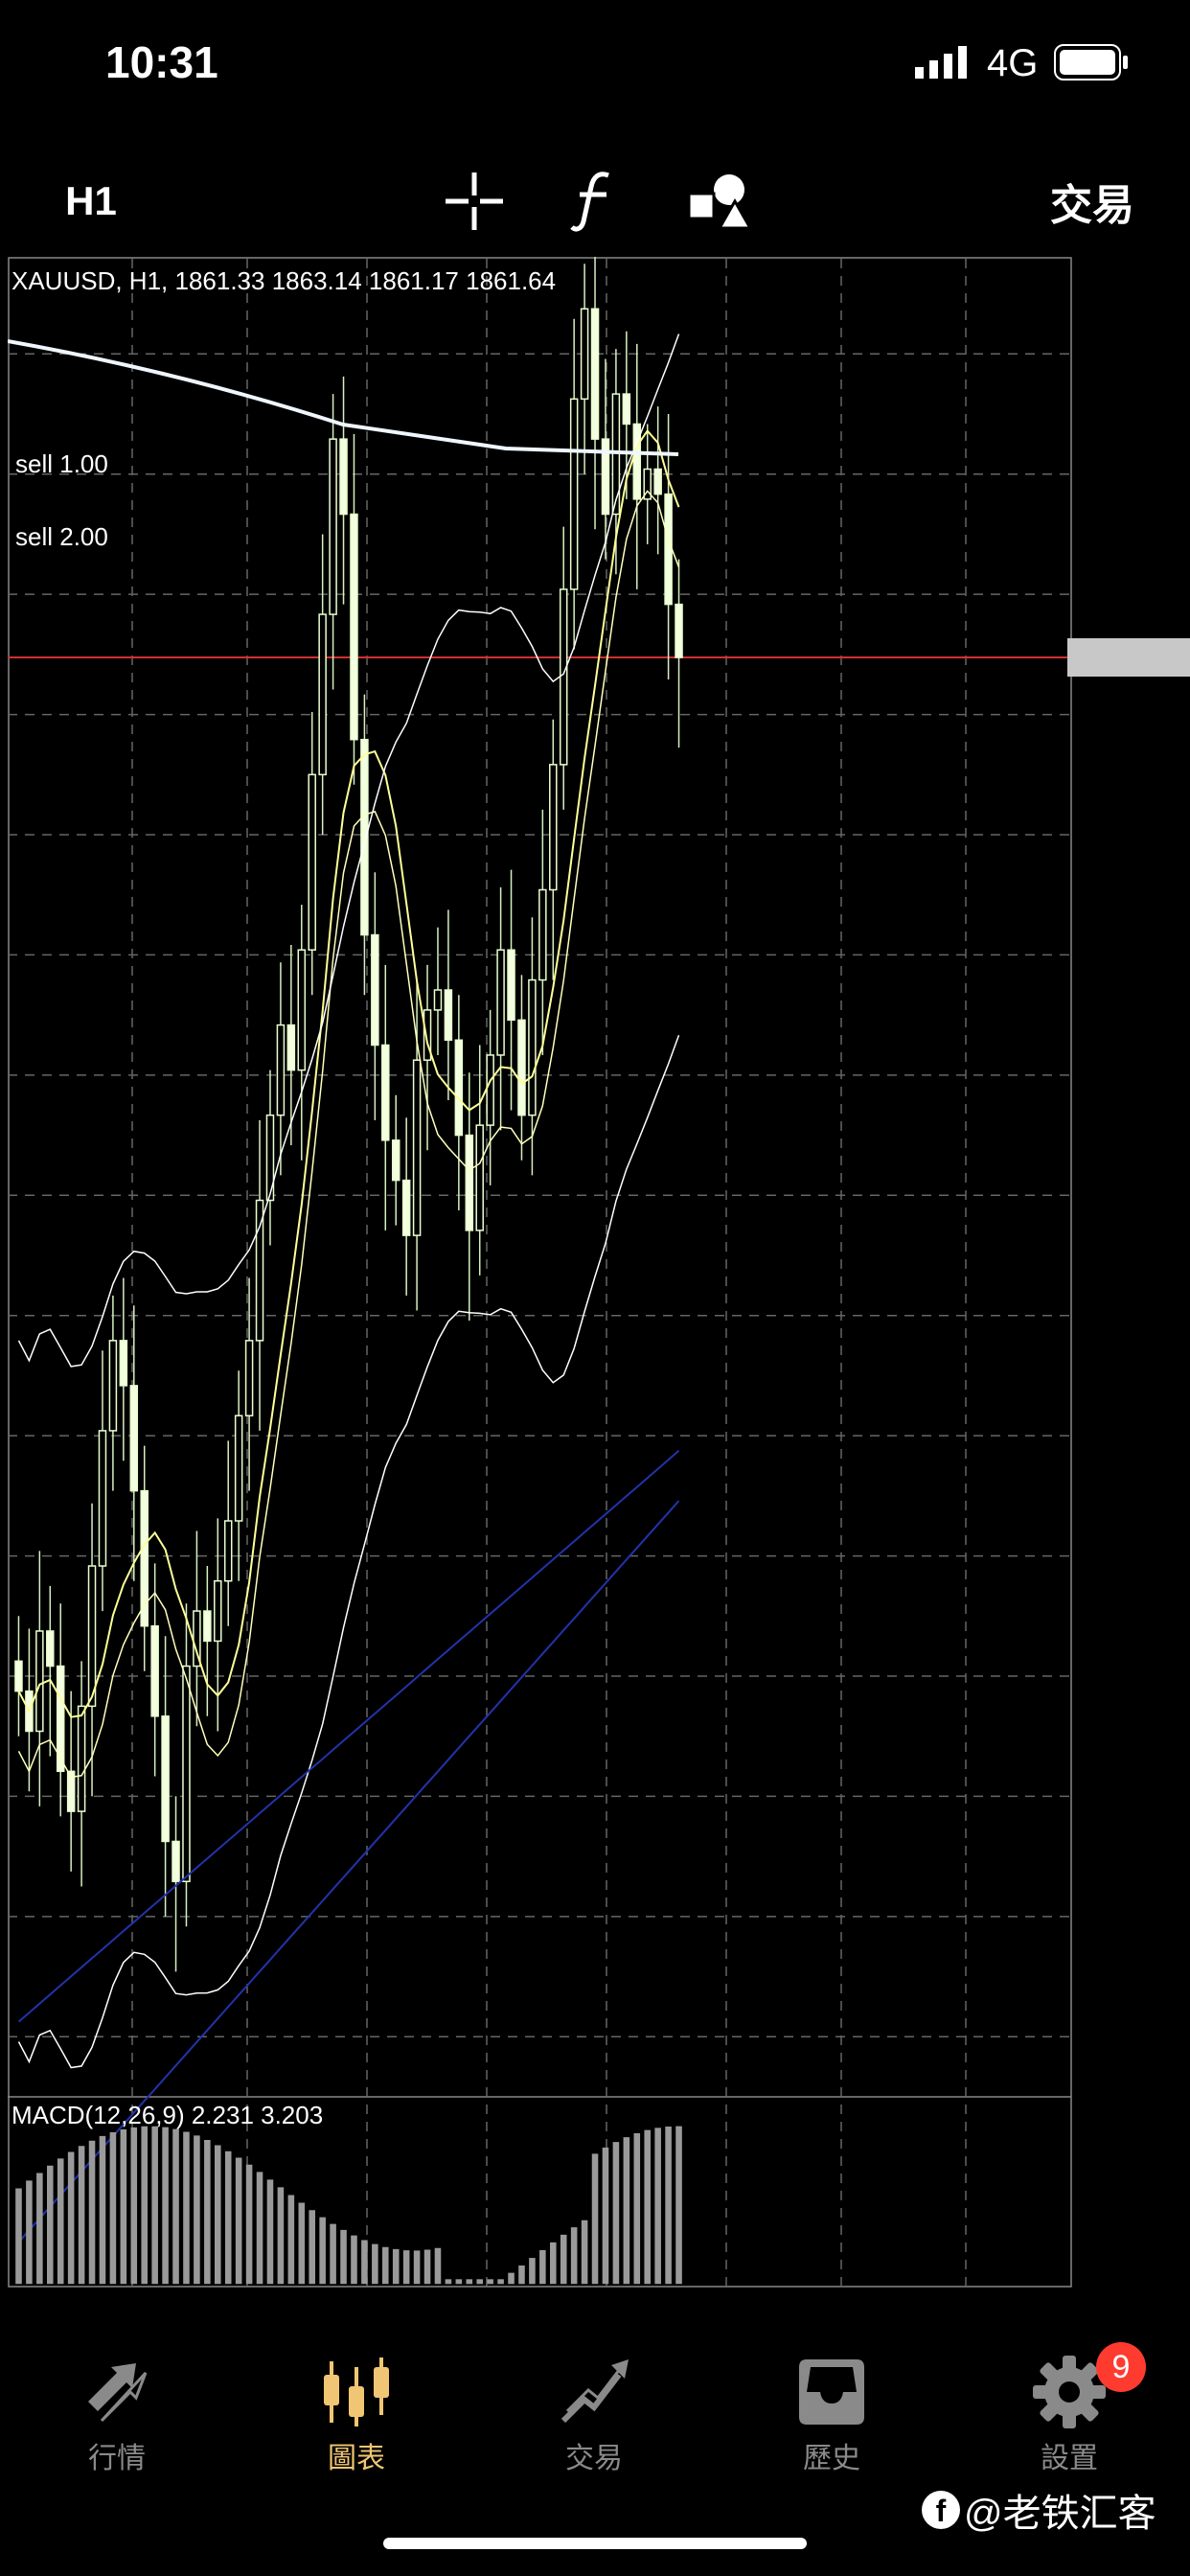 The image size is (1190, 2576). Describe the element at coordinates (62, 463) in the screenshot. I see `order-label-1: sell 1.00` at that location.